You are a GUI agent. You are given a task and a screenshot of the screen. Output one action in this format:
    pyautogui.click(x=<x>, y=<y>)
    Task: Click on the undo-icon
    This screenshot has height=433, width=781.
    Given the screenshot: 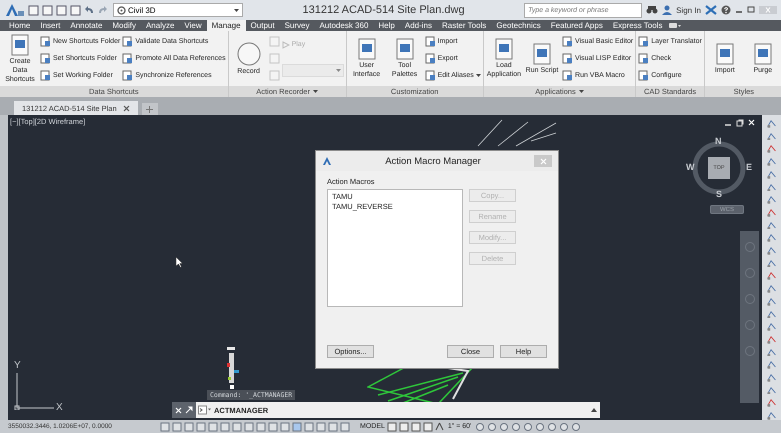 What is the action you would take?
    pyautogui.click(x=89, y=10)
    